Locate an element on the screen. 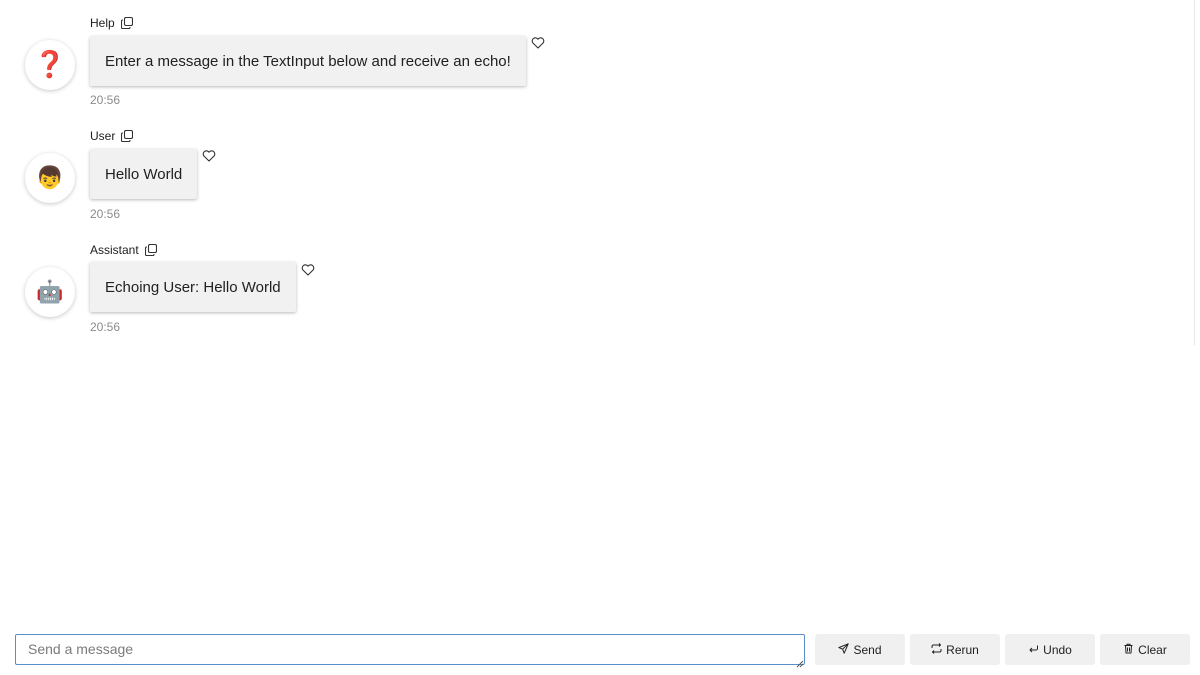 The image size is (1200, 675). clear-label: Clear is located at coordinates (1152, 649).